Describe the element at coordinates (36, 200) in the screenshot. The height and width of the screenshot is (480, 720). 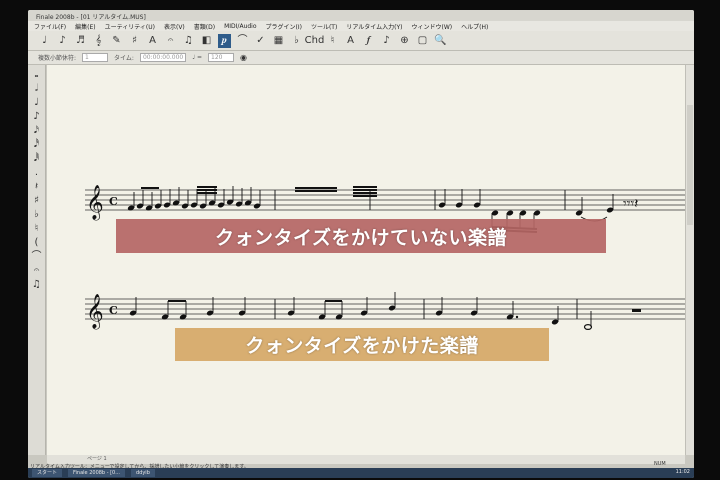
I see `palette-item: ♯` at that location.